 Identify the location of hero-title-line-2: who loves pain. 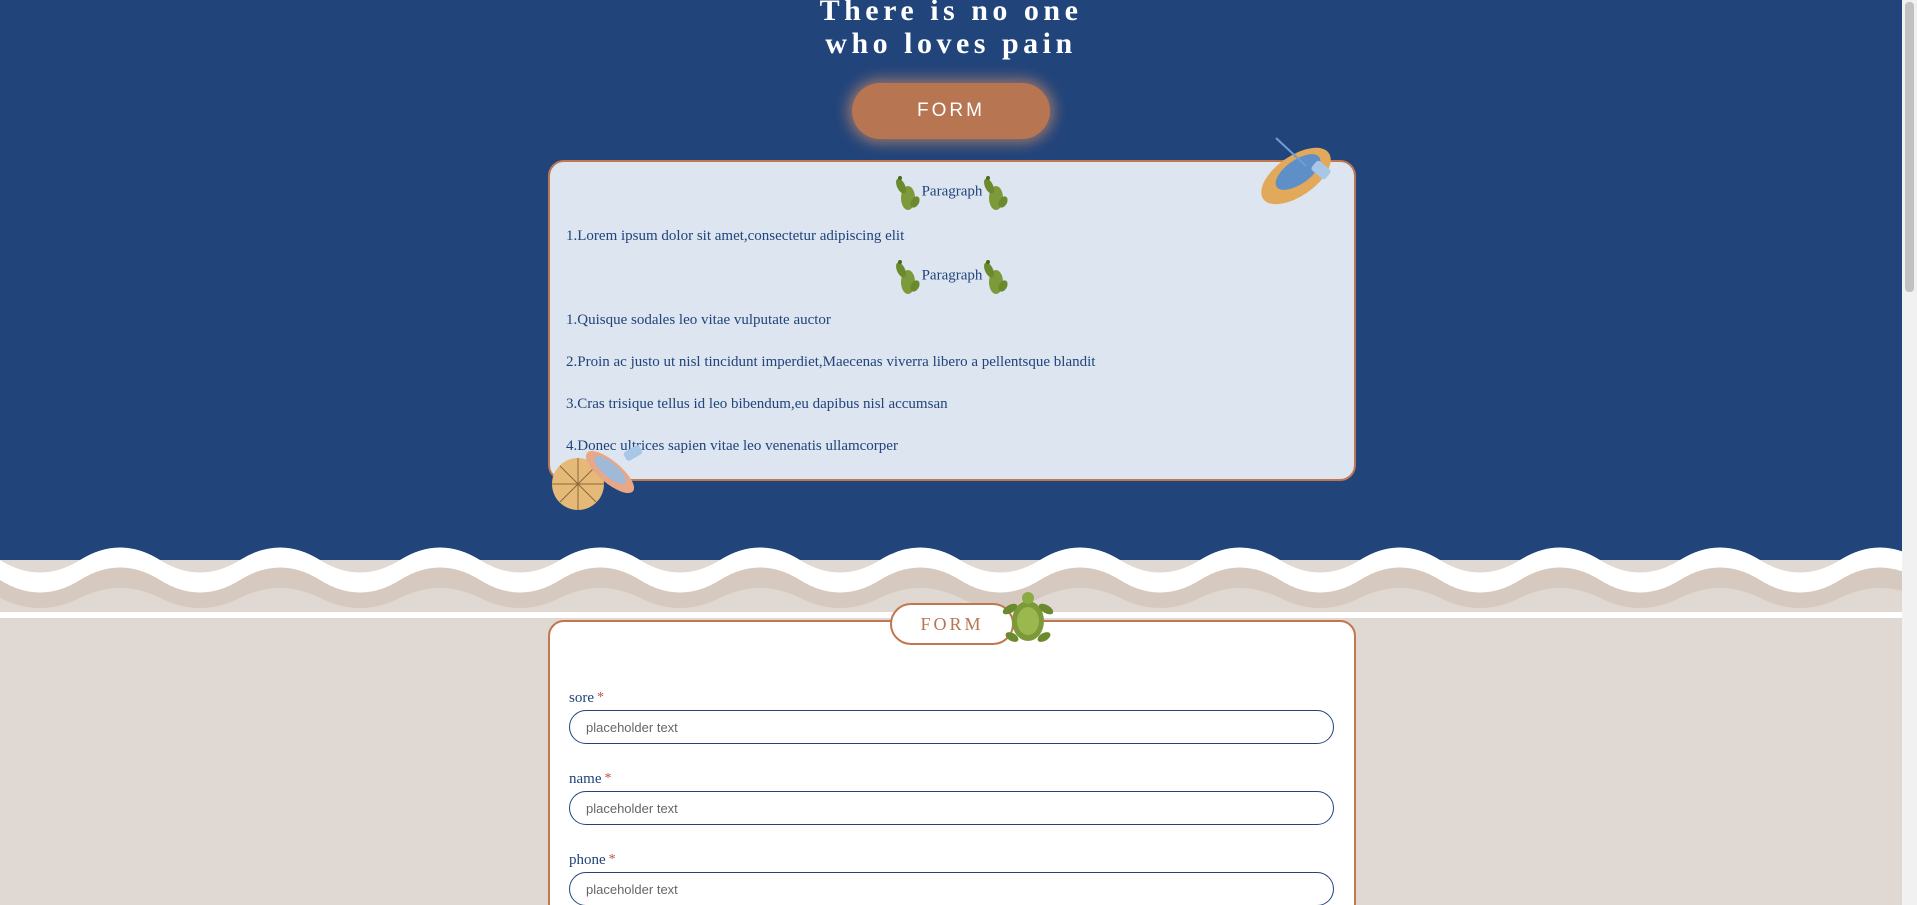
(951, 43).